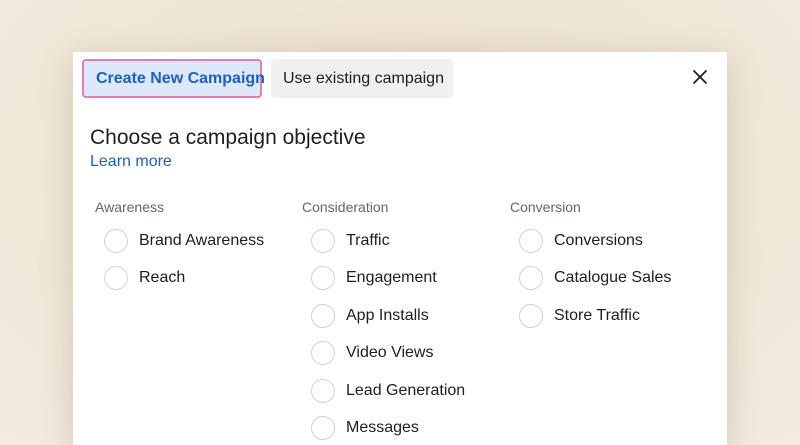 This screenshot has height=445, width=800. I want to click on option-label: Traffic, so click(368, 240).